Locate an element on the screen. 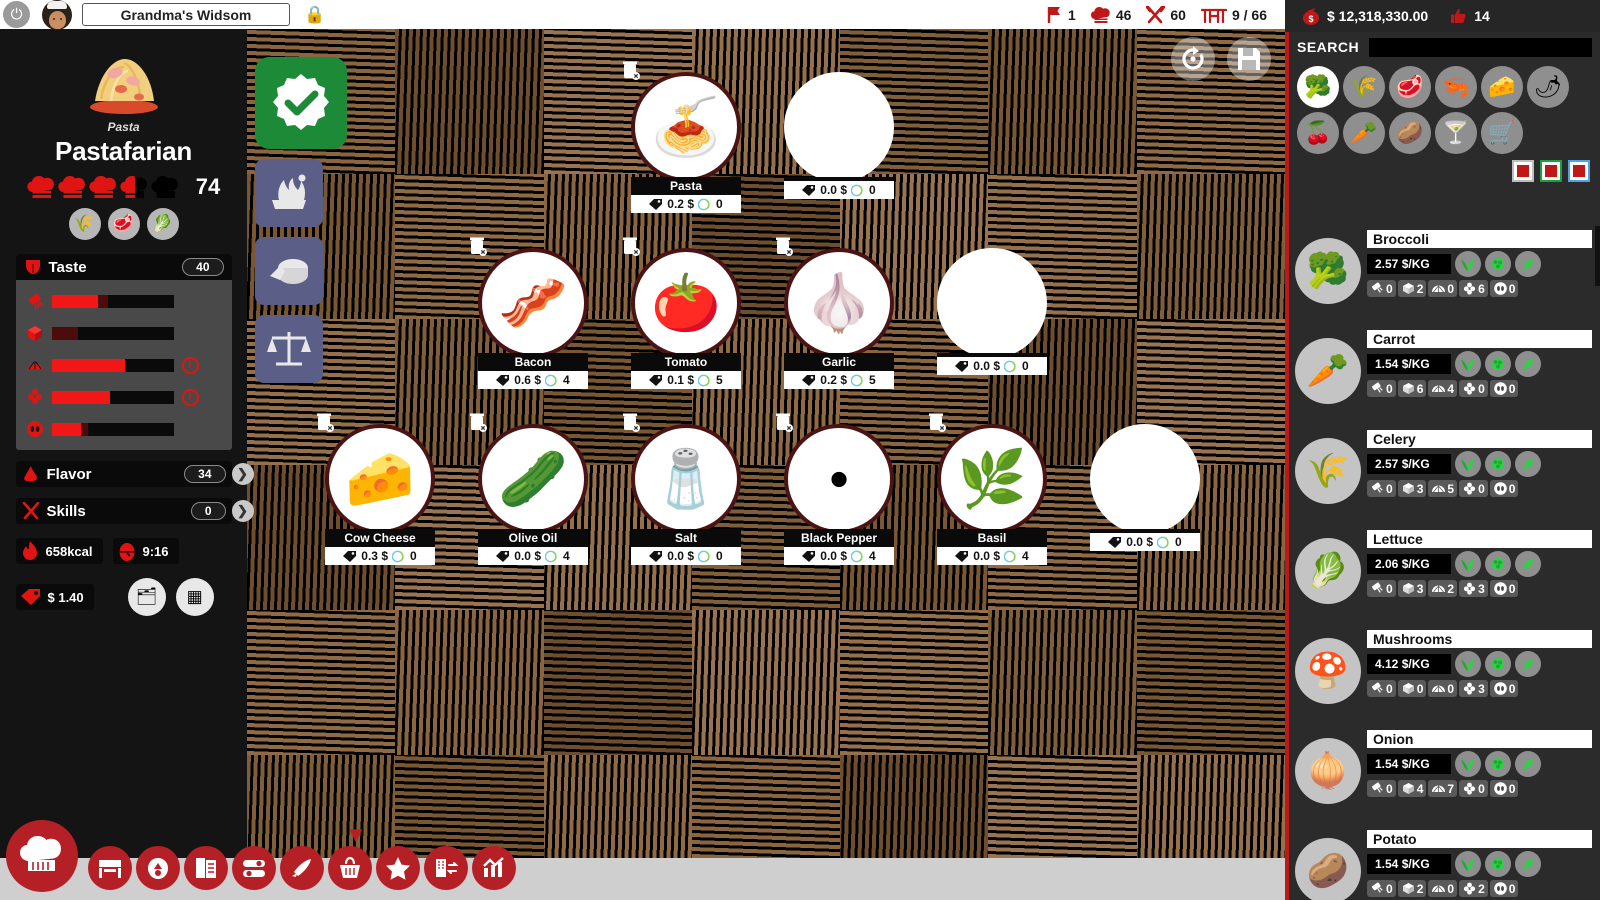 The image size is (1600, 900). shrimp-icon: 🦐 is located at coordinates (1456, 87).